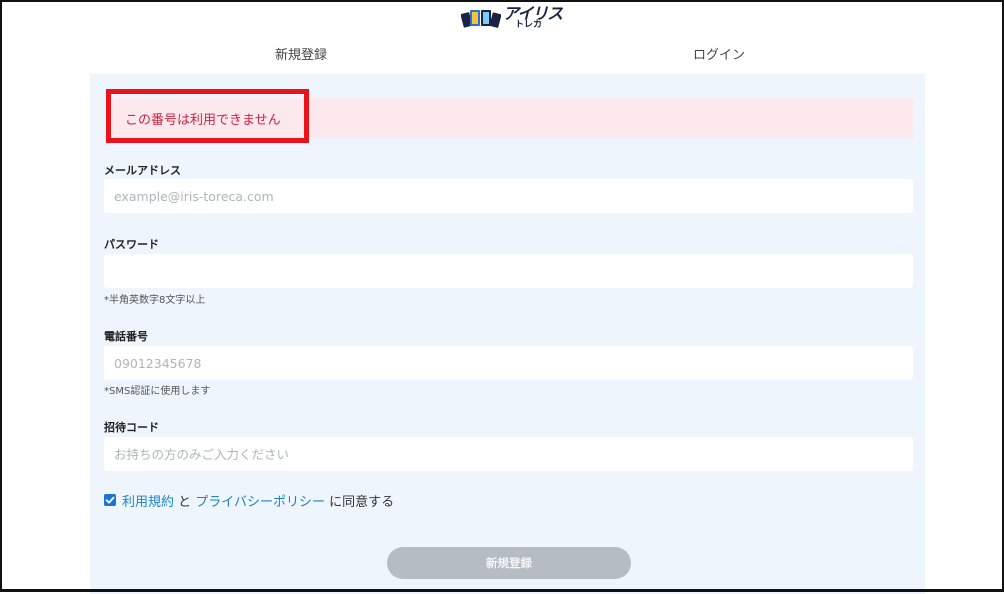 The image size is (1004, 594). Describe the element at coordinates (131, 244) in the screenshot. I see `password-label: パスワード` at that location.